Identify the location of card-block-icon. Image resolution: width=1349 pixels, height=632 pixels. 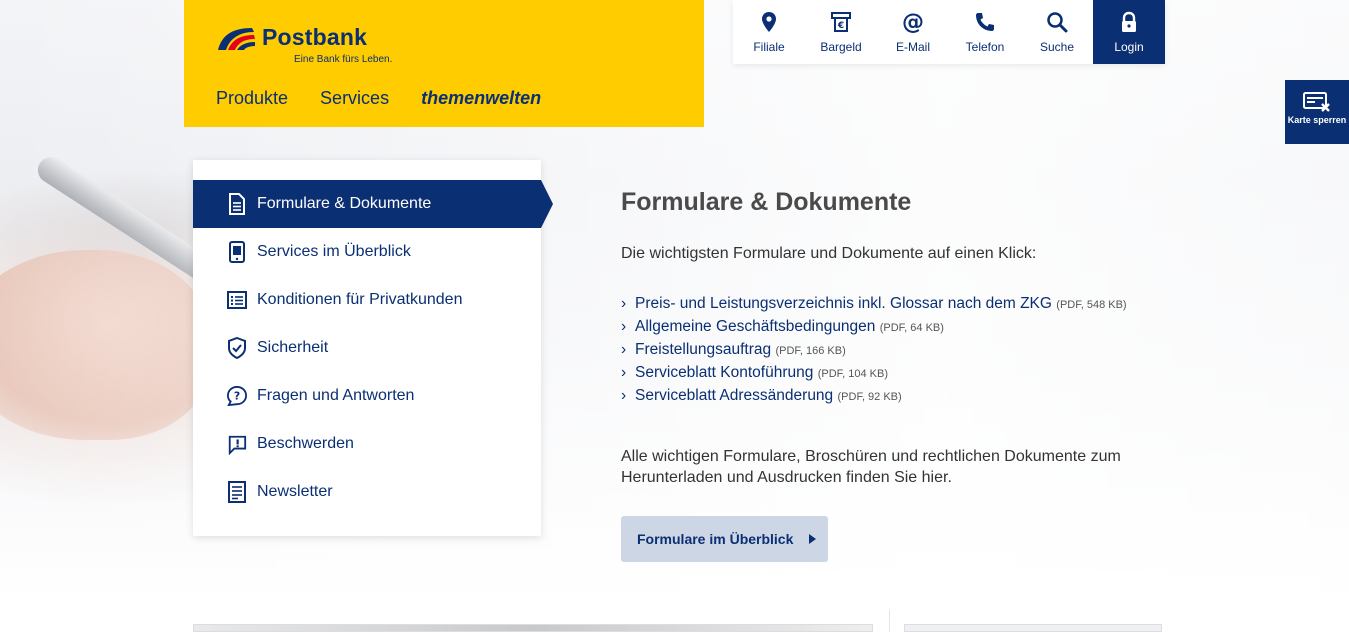
(1316, 102).